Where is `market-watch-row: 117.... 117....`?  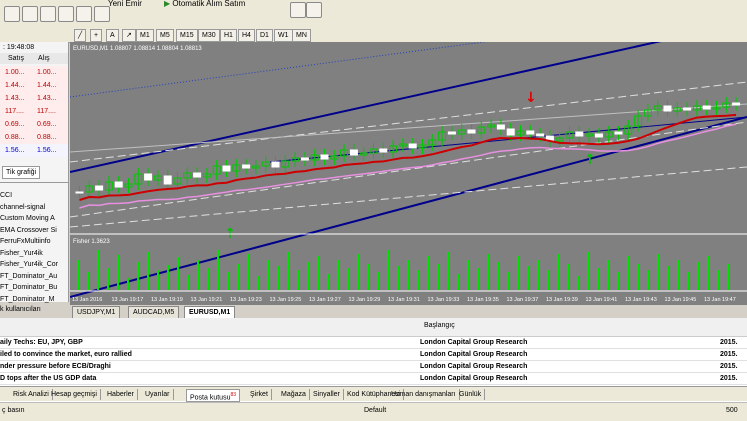 market-watch-row: 117.... 117.... is located at coordinates (34, 111).